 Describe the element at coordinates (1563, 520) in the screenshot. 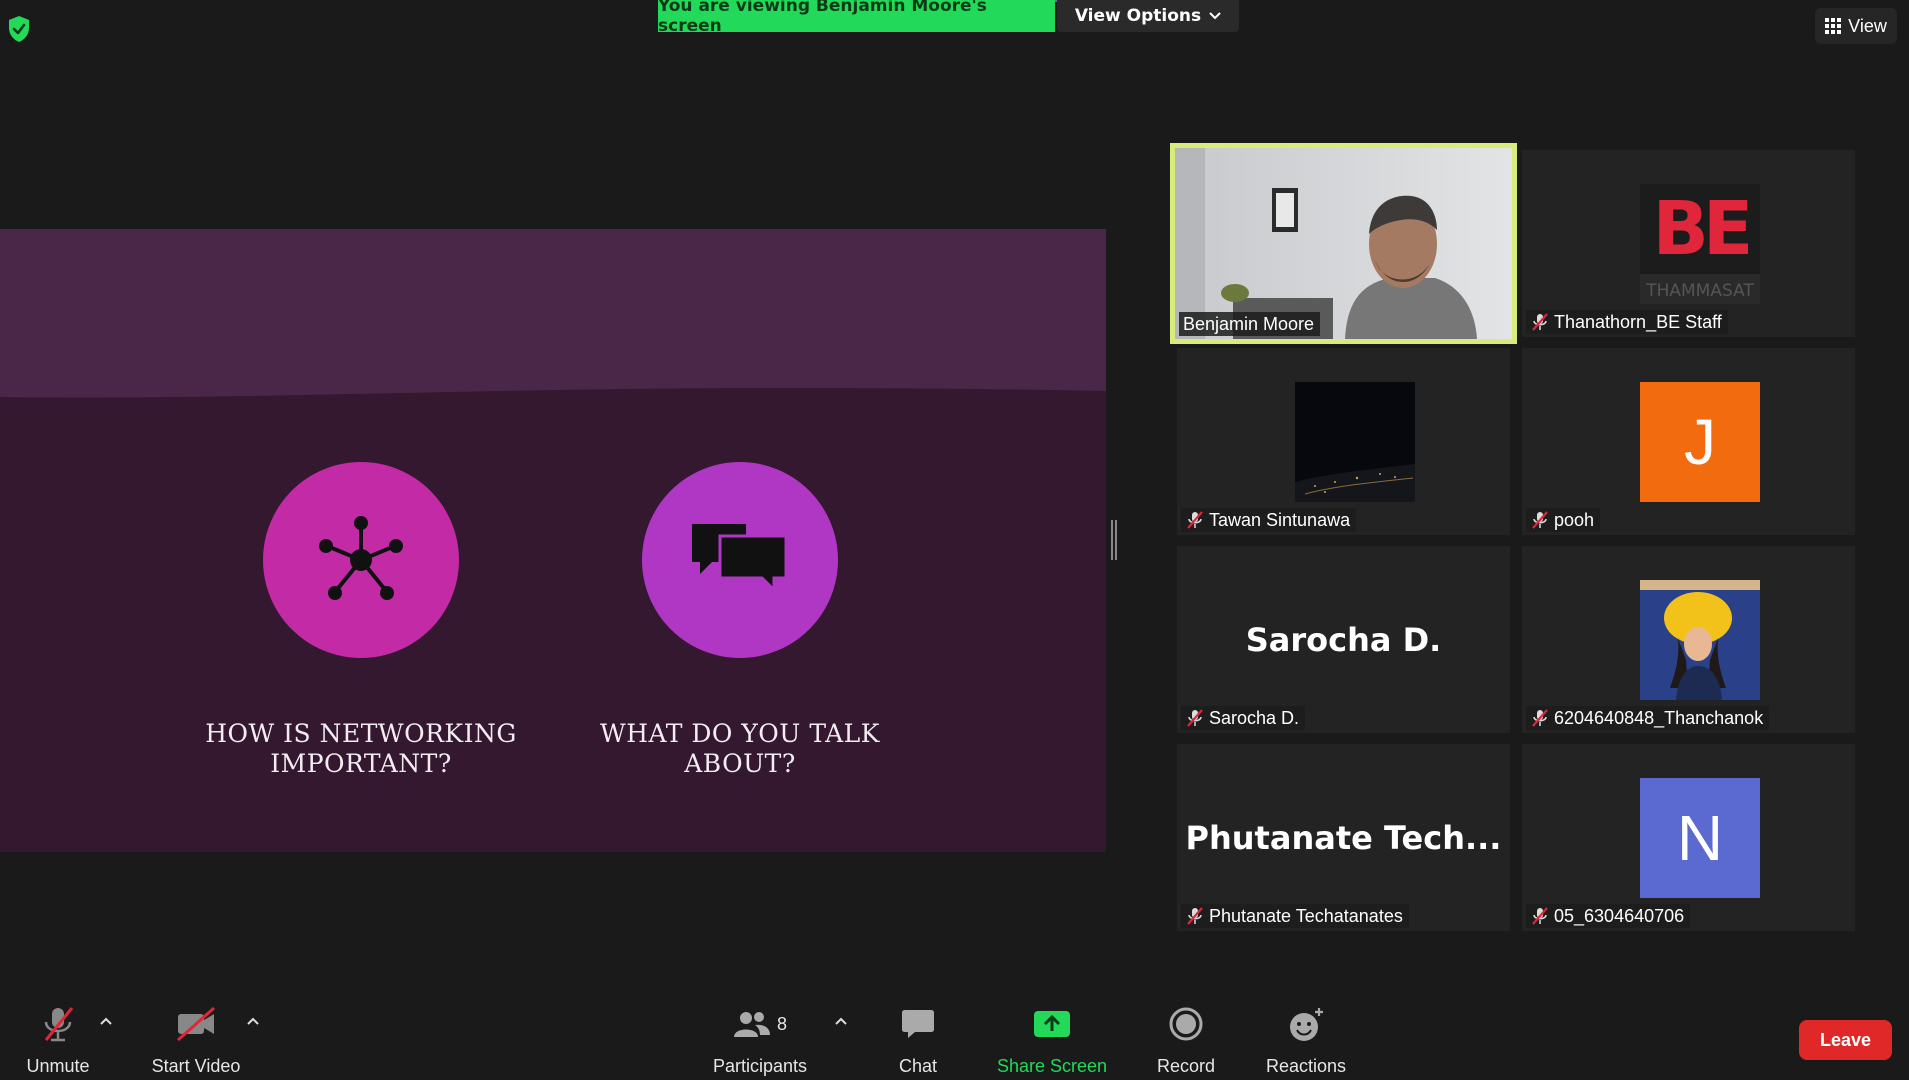

I see `participant-name-tag: pooh` at that location.